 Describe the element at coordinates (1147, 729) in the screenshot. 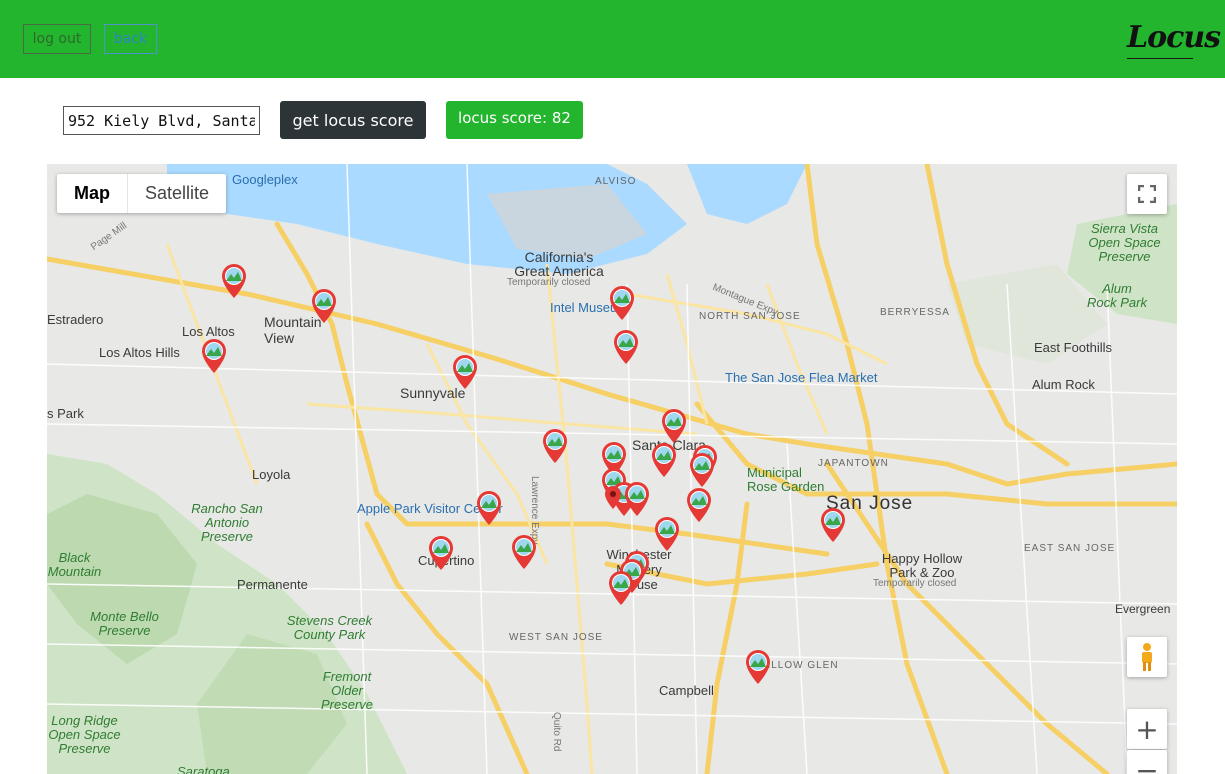

I see `zoom-in-button: +` at that location.